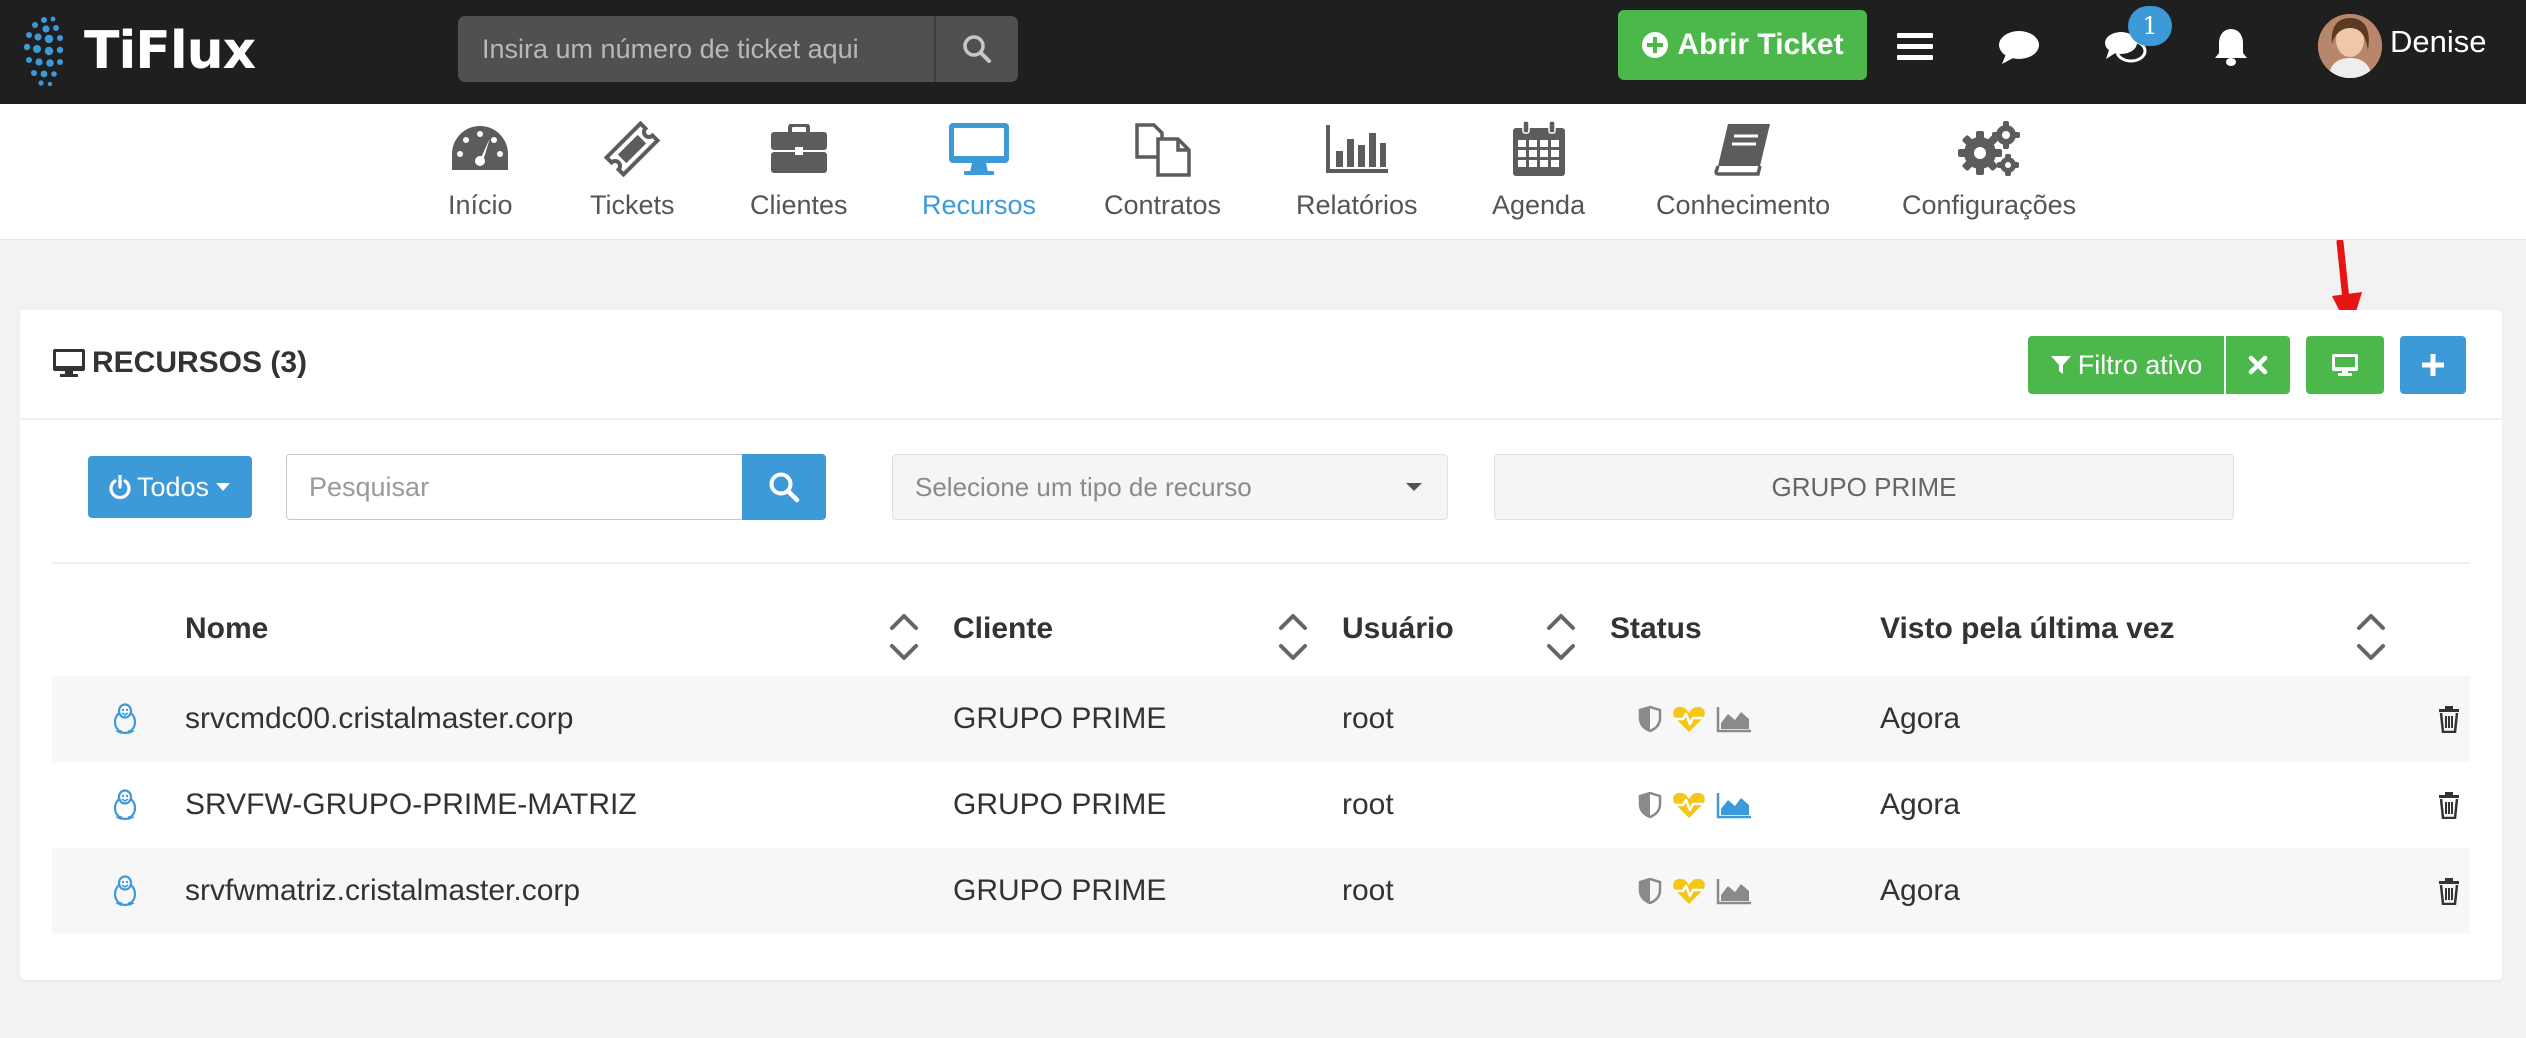  Describe the element at coordinates (696, 49) in the screenshot. I see `ticket-search-input` at that location.